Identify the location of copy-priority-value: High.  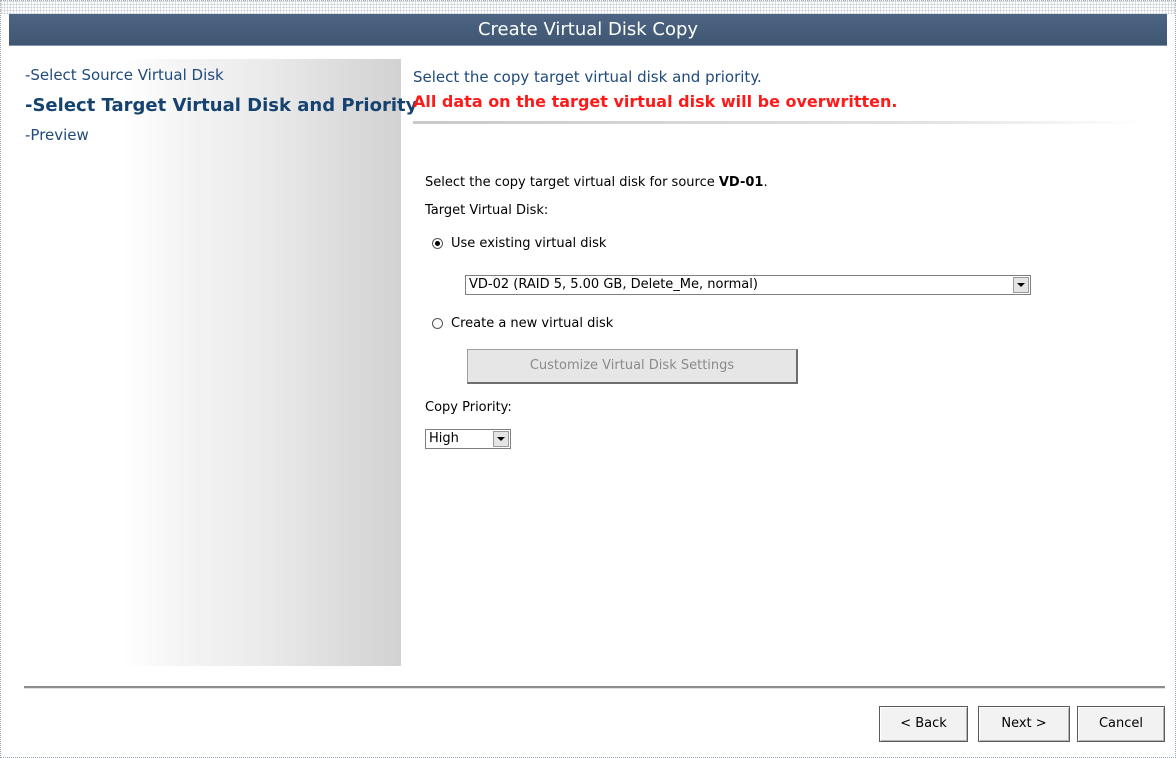
(444, 438).